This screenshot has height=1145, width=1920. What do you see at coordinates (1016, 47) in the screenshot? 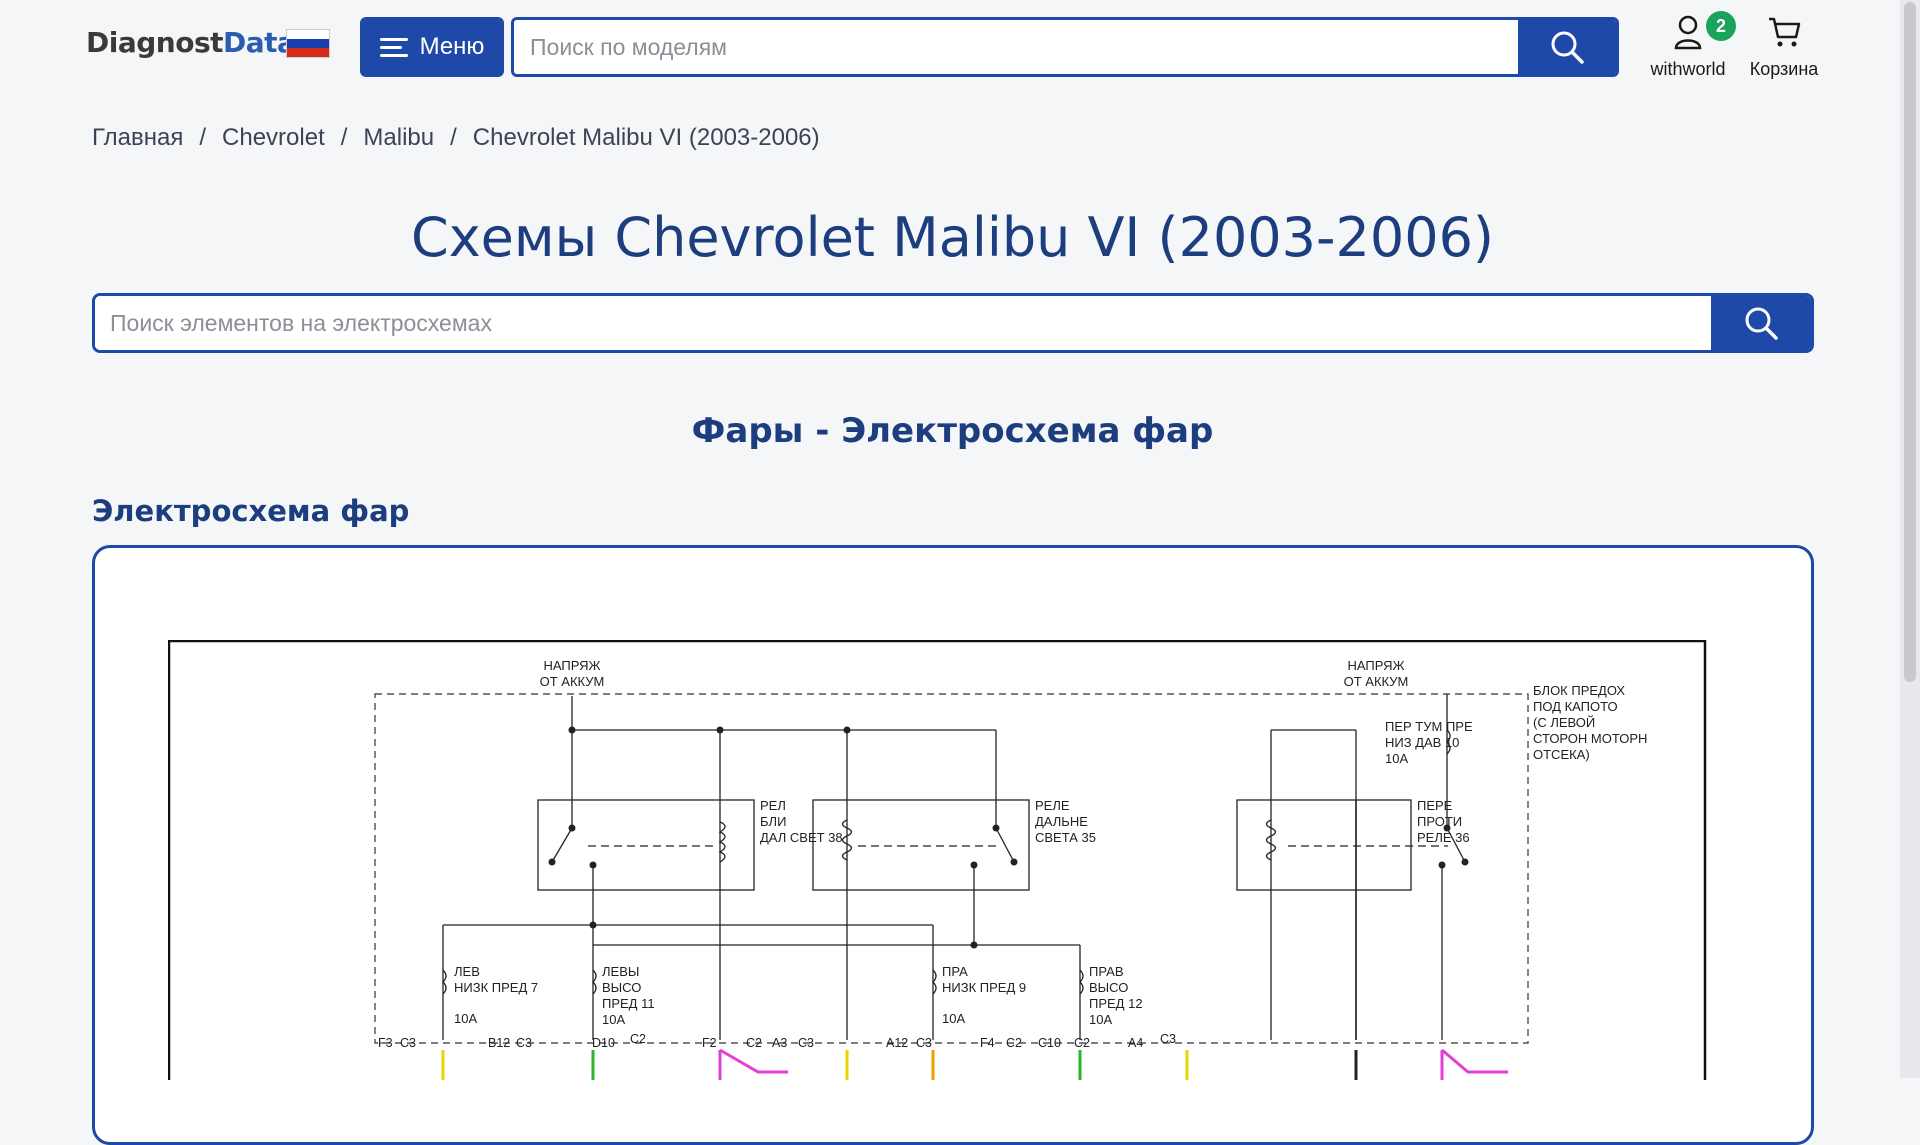
I see `model-search-input` at bounding box center [1016, 47].